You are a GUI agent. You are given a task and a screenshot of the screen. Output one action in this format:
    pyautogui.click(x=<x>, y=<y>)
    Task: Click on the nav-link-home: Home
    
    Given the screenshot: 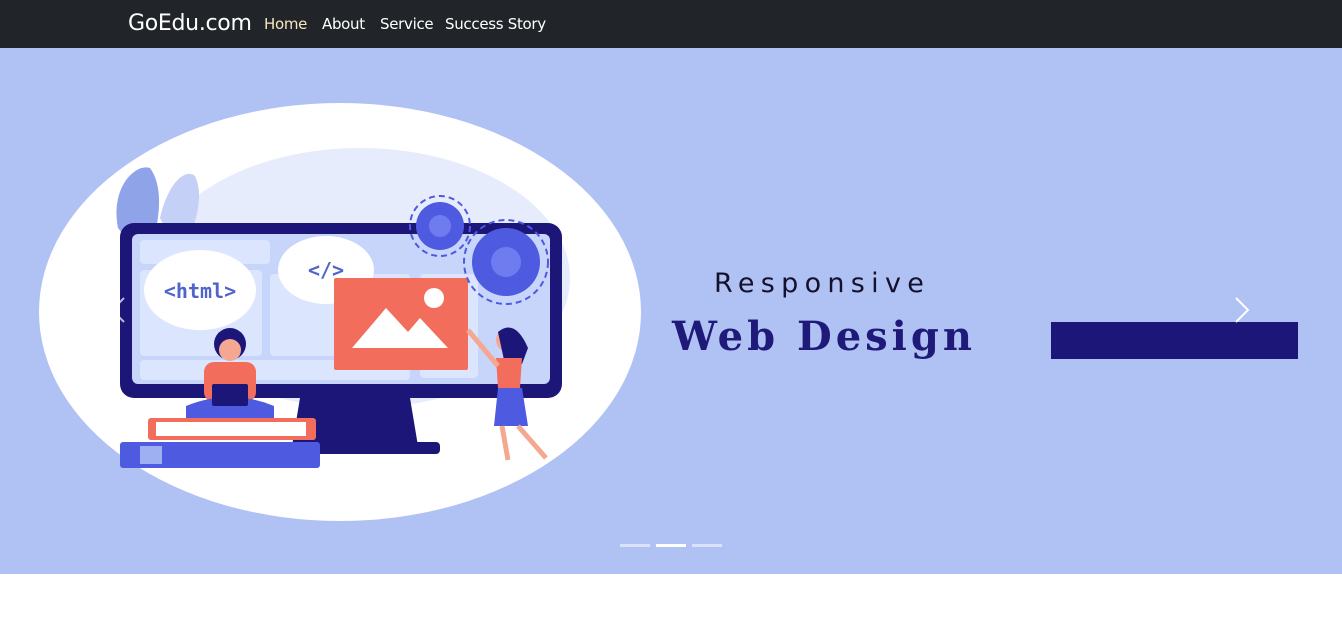 What is the action you would take?
    pyautogui.click(x=285, y=24)
    